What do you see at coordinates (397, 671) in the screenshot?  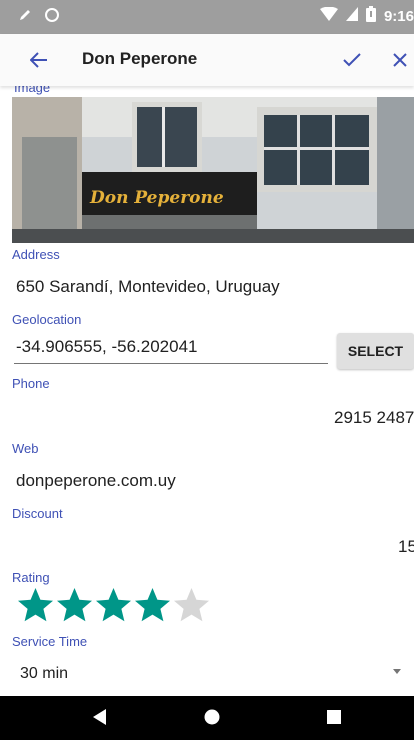 I see `chevron-down-icon` at bounding box center [397, 671].